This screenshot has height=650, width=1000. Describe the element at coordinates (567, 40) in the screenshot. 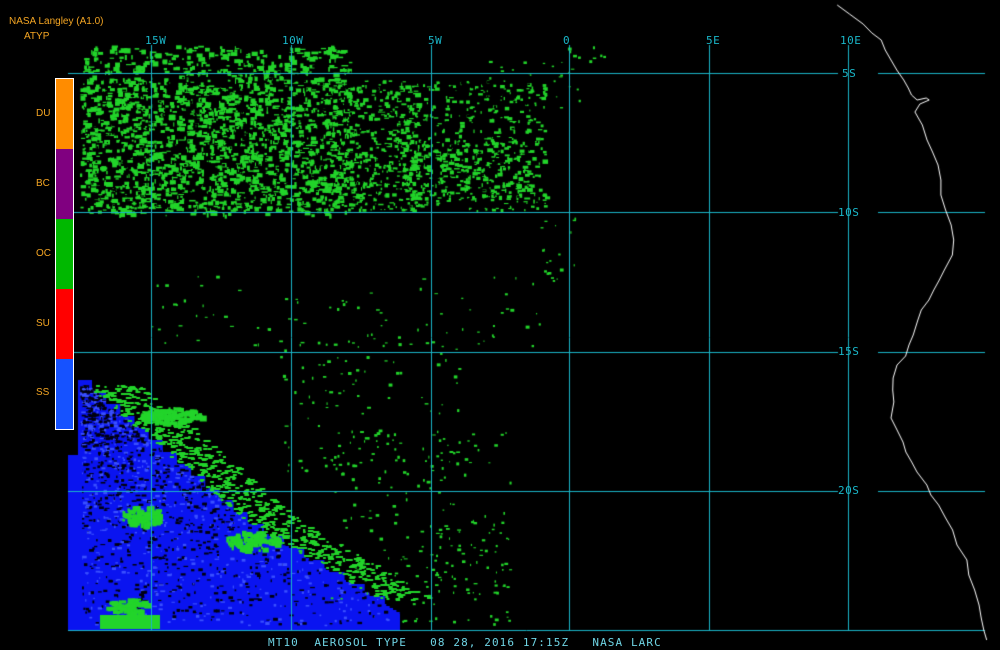

I see `lon-label-0: 0` at that location.